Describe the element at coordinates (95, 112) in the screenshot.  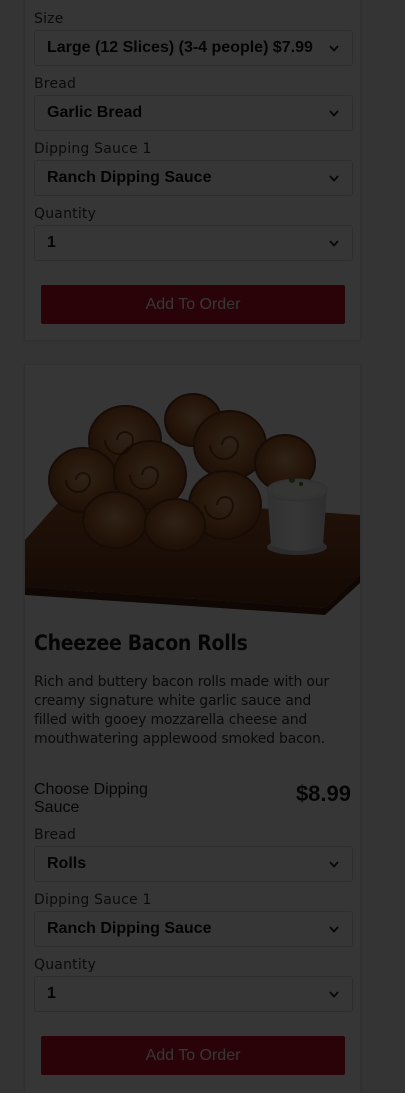
I see `bread-select-value: Garlic Bread` at that location.